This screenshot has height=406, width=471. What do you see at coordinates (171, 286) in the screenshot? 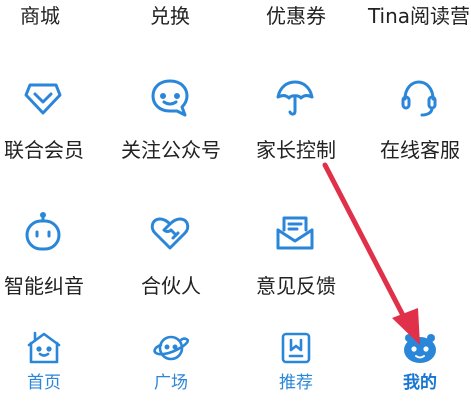
I see `partner-label: 合伙人` at bounding box center [171, 286].